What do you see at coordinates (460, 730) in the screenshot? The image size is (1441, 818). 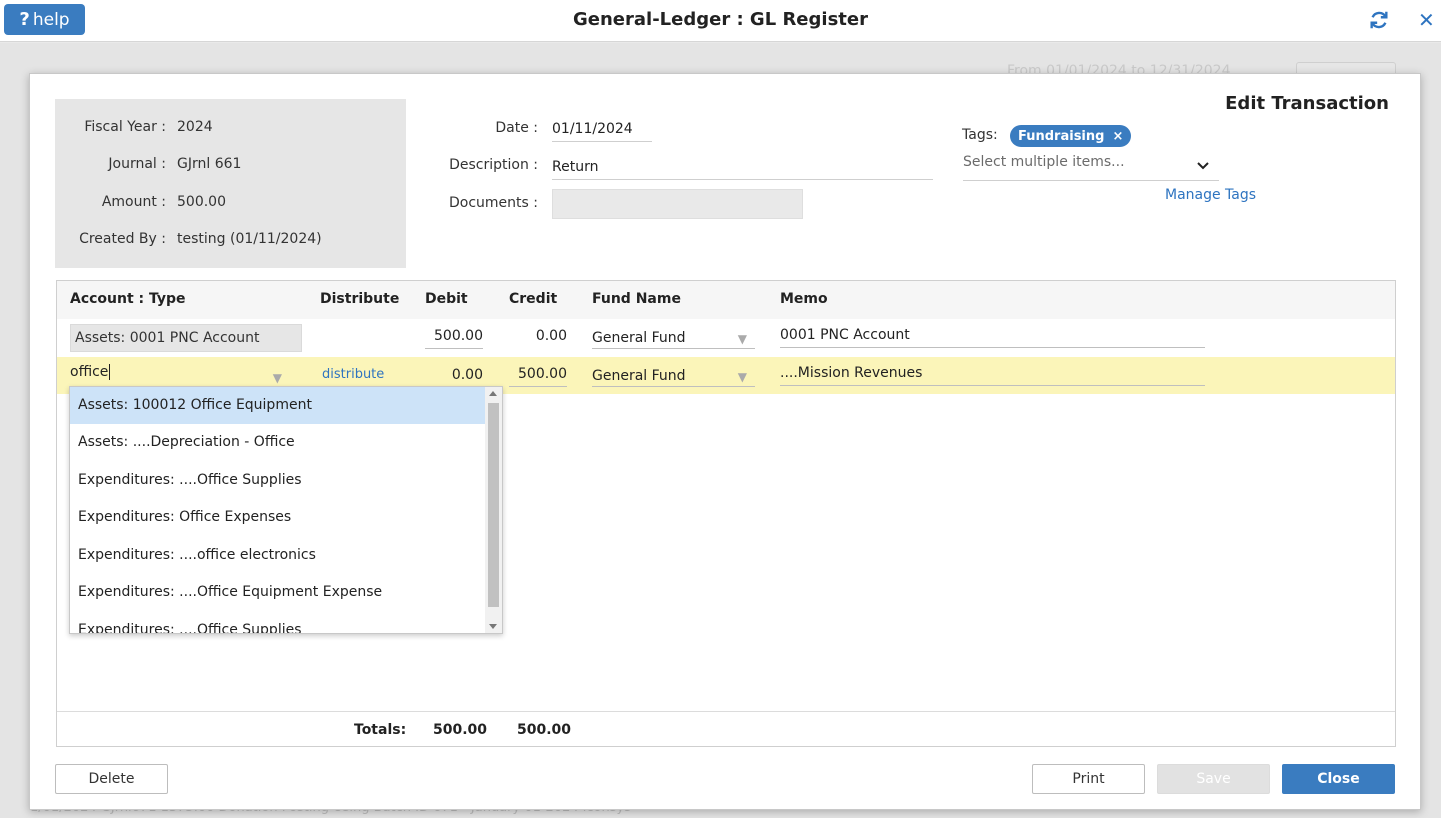 I see `total-debit: 500.00` at bounding box center [460, 730].